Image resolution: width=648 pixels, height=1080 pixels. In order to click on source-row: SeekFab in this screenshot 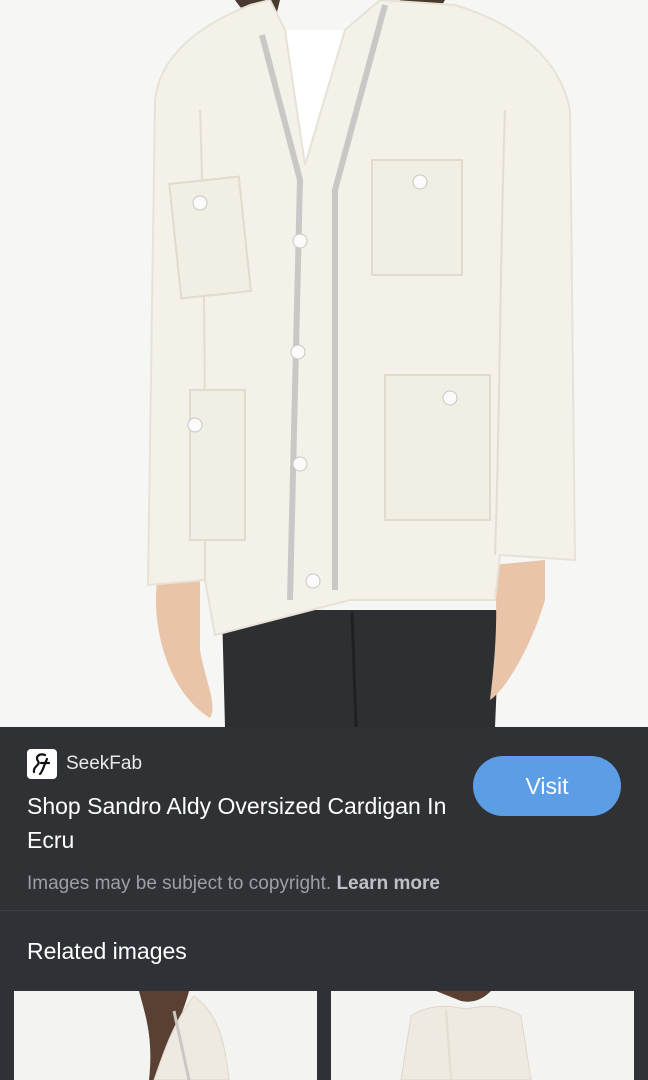, I will do `click(84, 764)`.